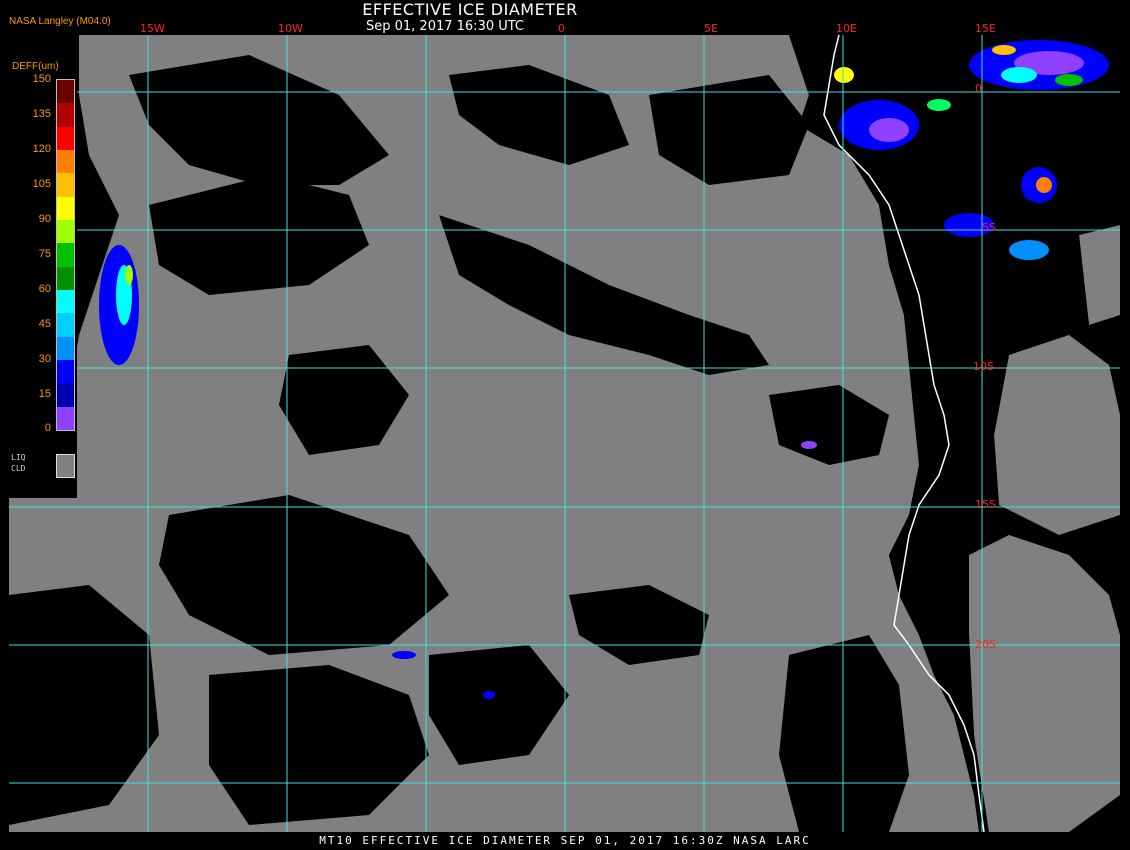 The height and width of the screenshot is (850, 1130). Describe the element at coordinates (445, 26) in the screenshot. I see `page-subtitle: Sep 01, 2017 16:30 UTC` at that location.